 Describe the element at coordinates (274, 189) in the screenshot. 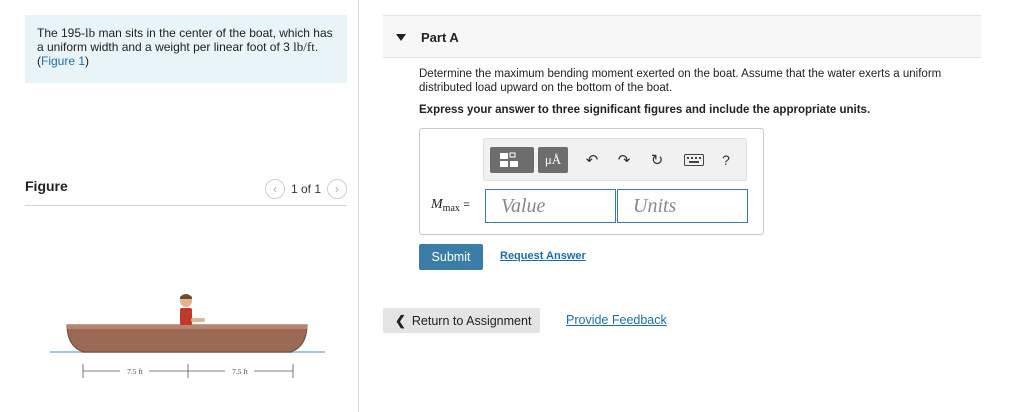

I see `chevron-left-icon: ‹` at that location.